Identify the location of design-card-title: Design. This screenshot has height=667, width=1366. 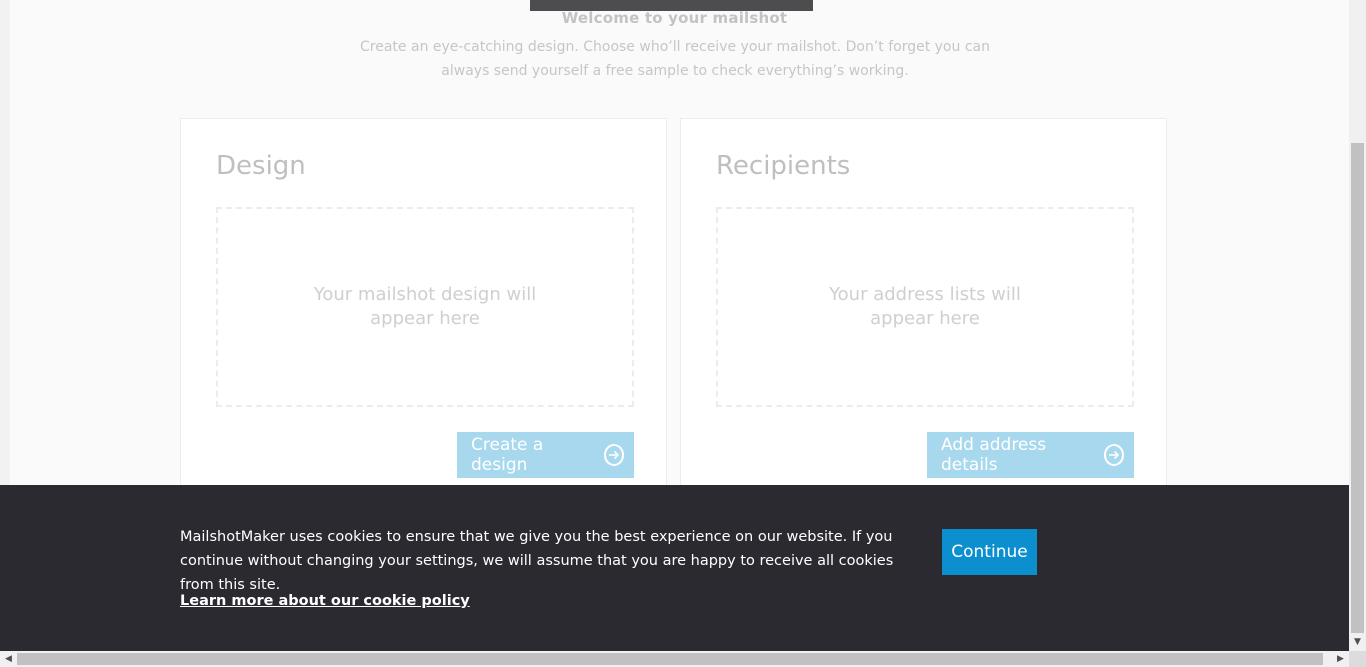
(261, 166).